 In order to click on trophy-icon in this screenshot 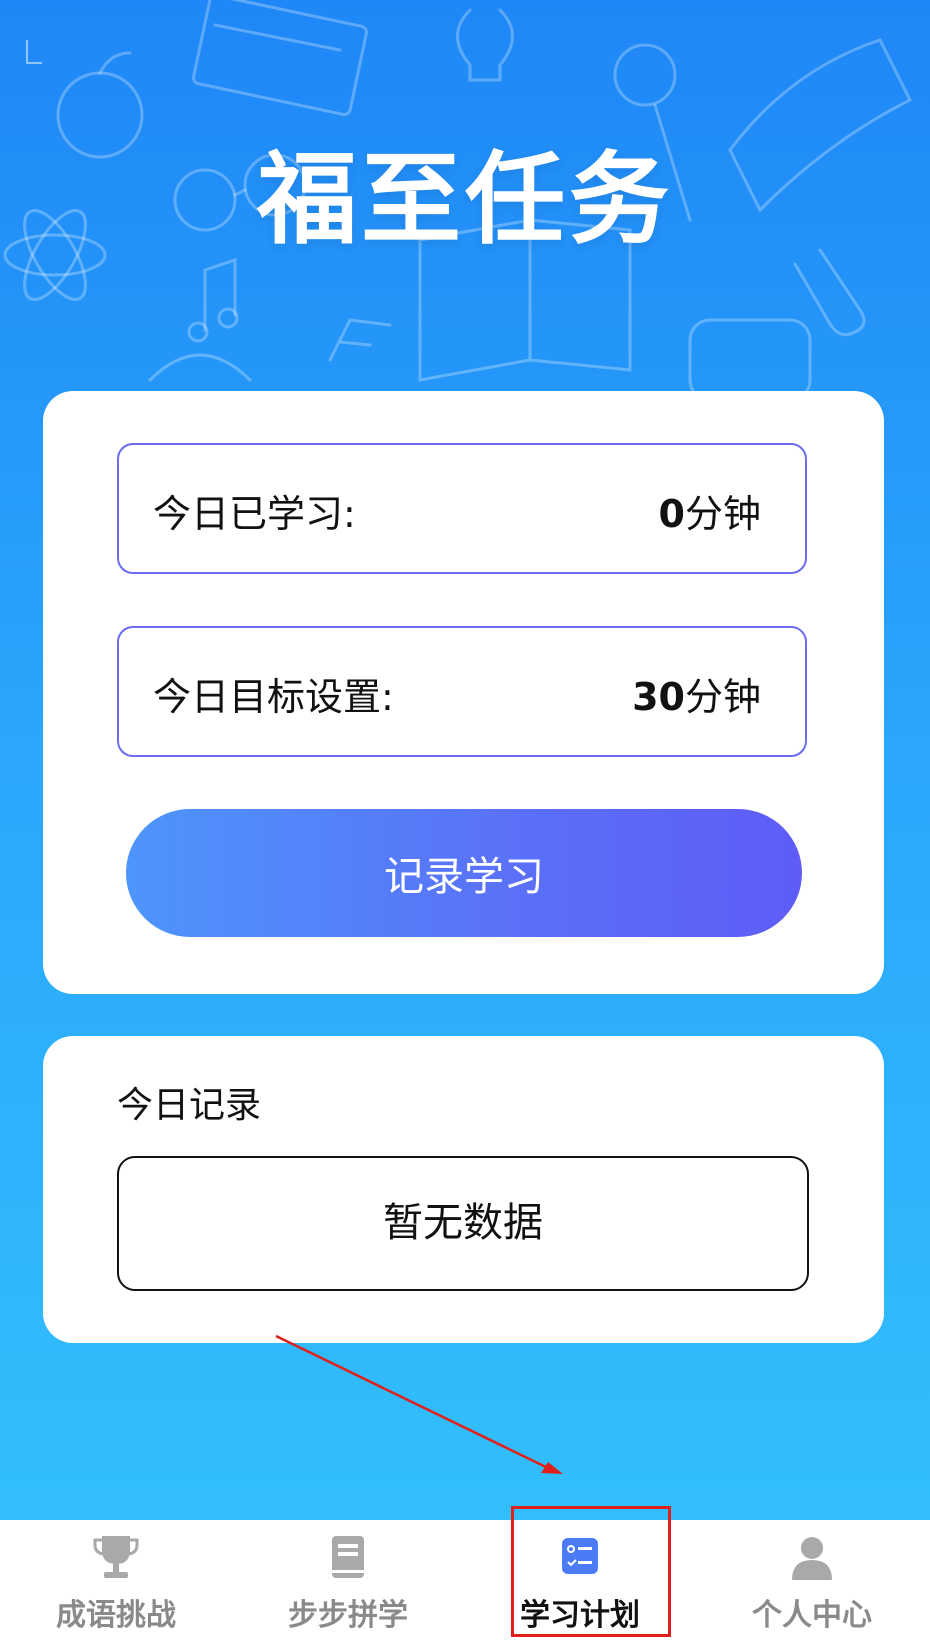, I will do `click(116, 1557)`.